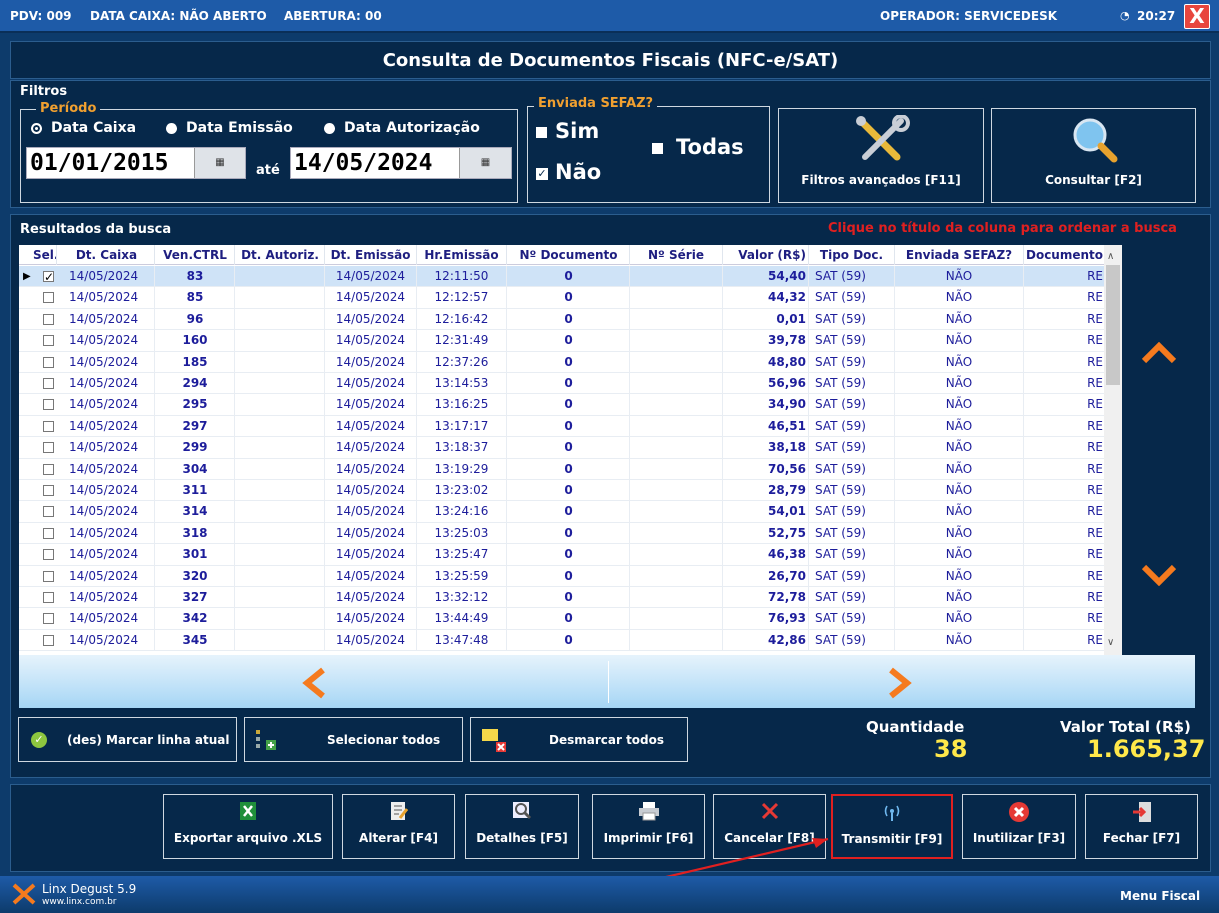  I want to click on menu-fiscal-link: Menu Fiscal, so click(1160, 896).